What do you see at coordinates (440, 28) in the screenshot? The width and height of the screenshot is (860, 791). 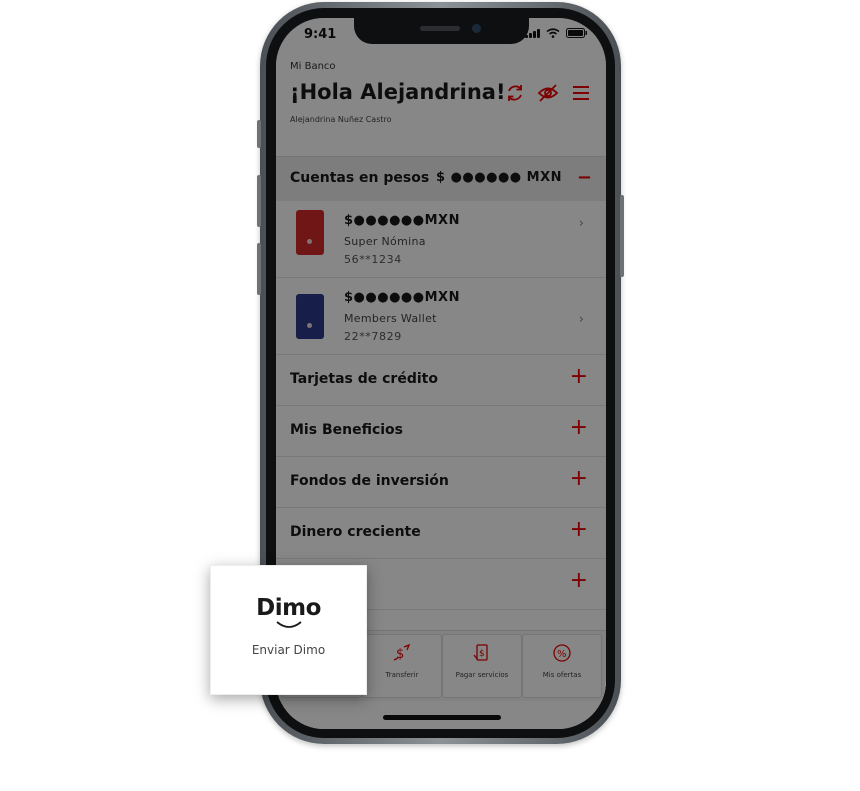 I see `speaker` at bounding box center [440, 28].